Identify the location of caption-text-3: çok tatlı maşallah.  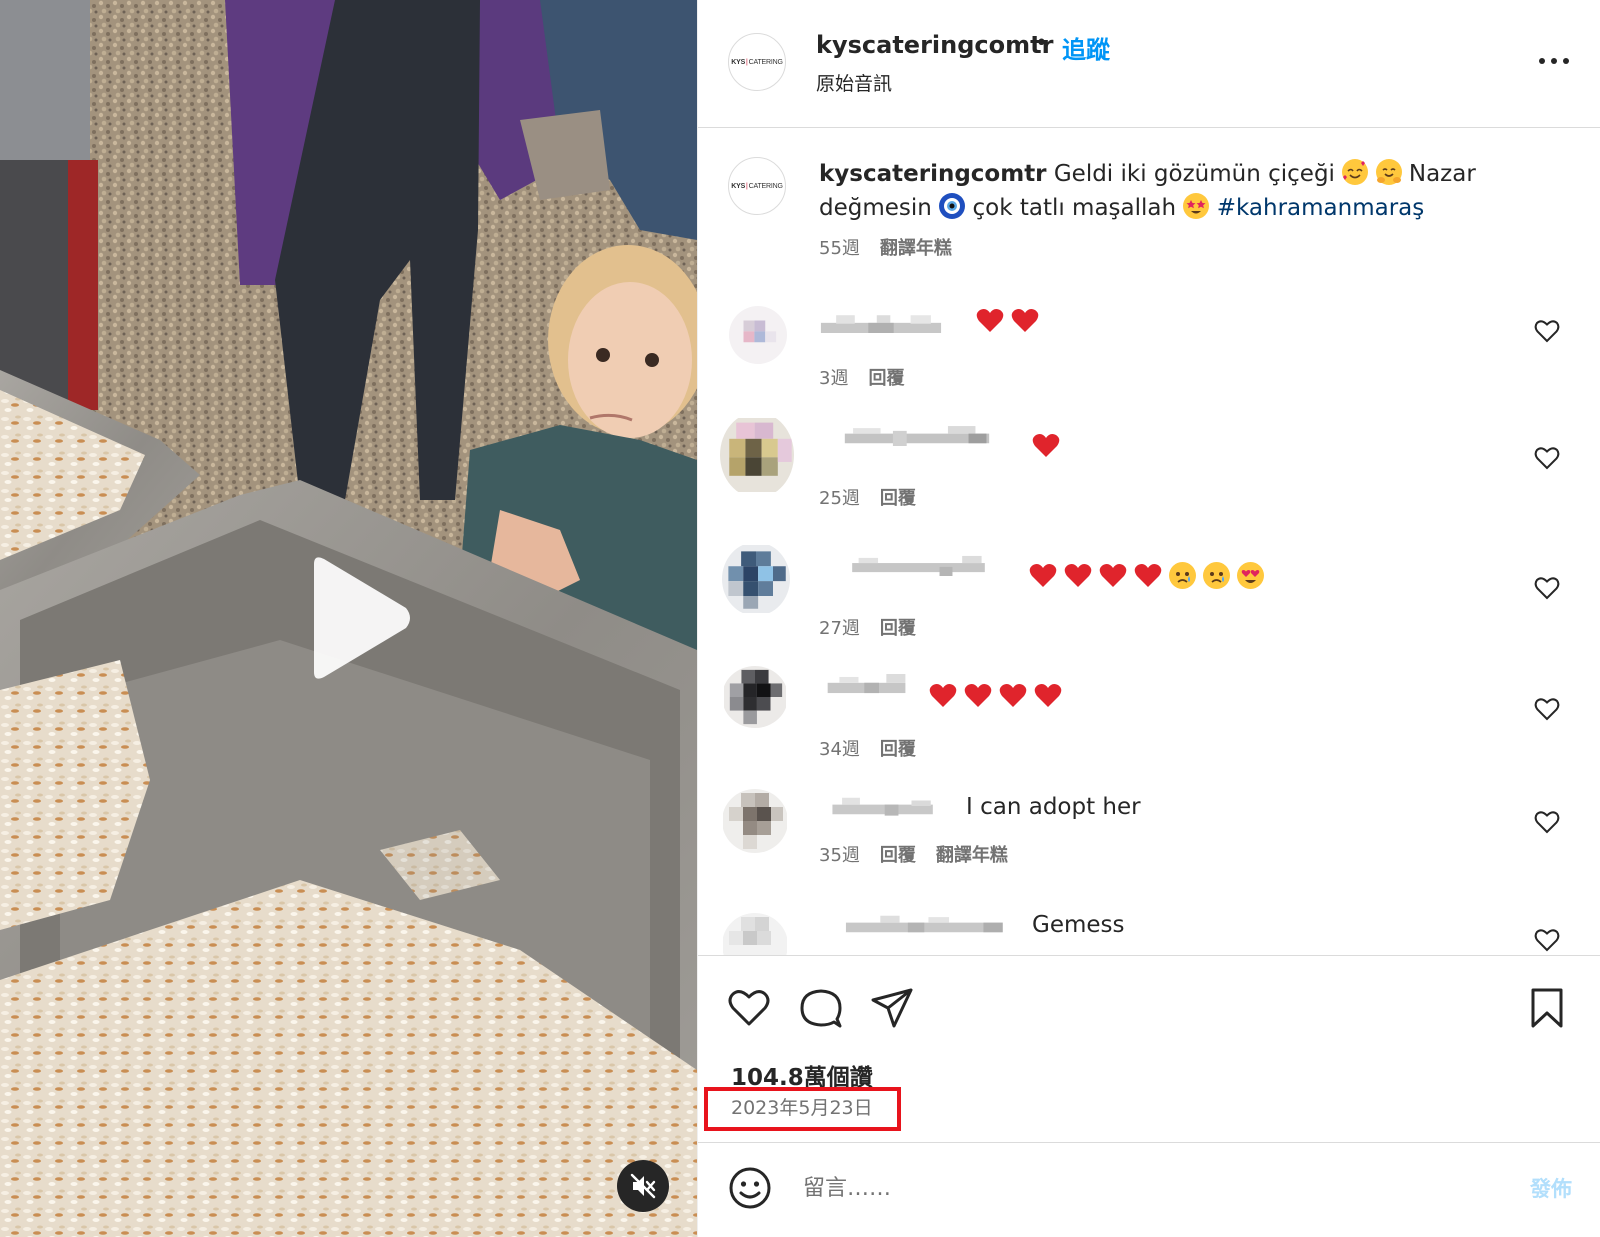
(1074, 208).